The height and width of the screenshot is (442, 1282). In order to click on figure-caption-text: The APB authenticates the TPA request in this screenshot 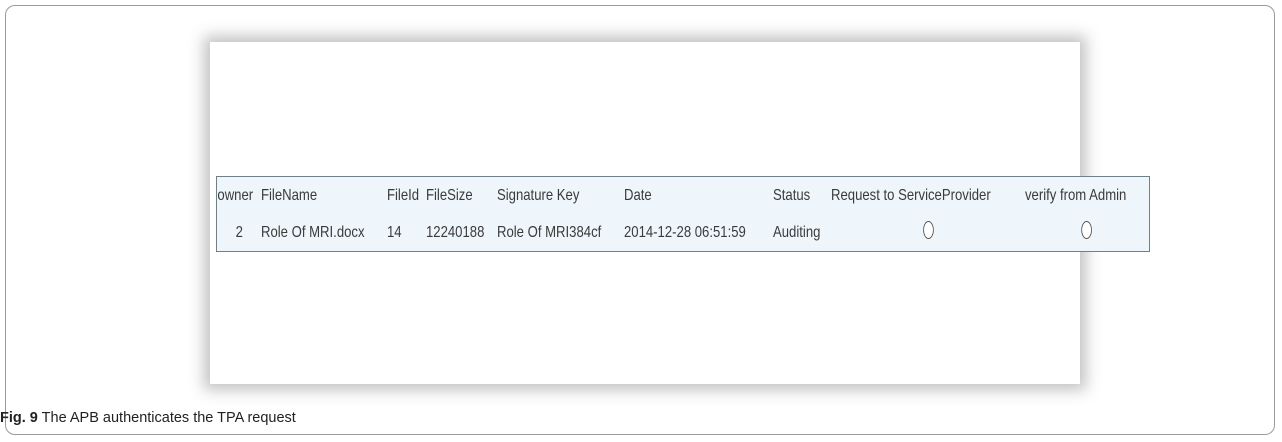, I will do `click(168, 418)`.